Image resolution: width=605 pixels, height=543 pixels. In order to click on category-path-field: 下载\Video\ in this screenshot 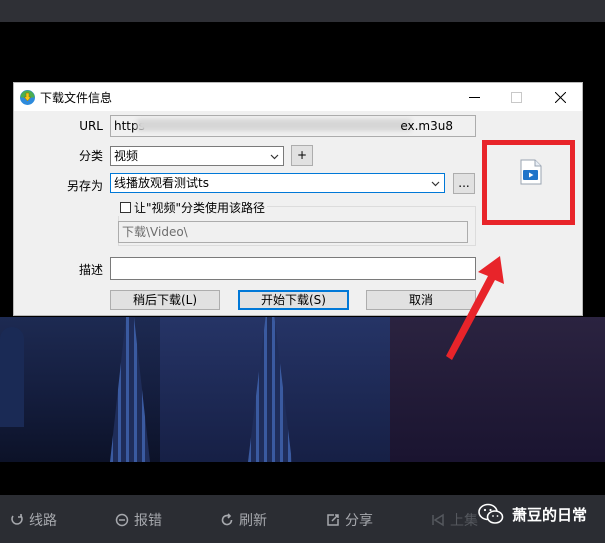, I will do `click(293, 232)`.